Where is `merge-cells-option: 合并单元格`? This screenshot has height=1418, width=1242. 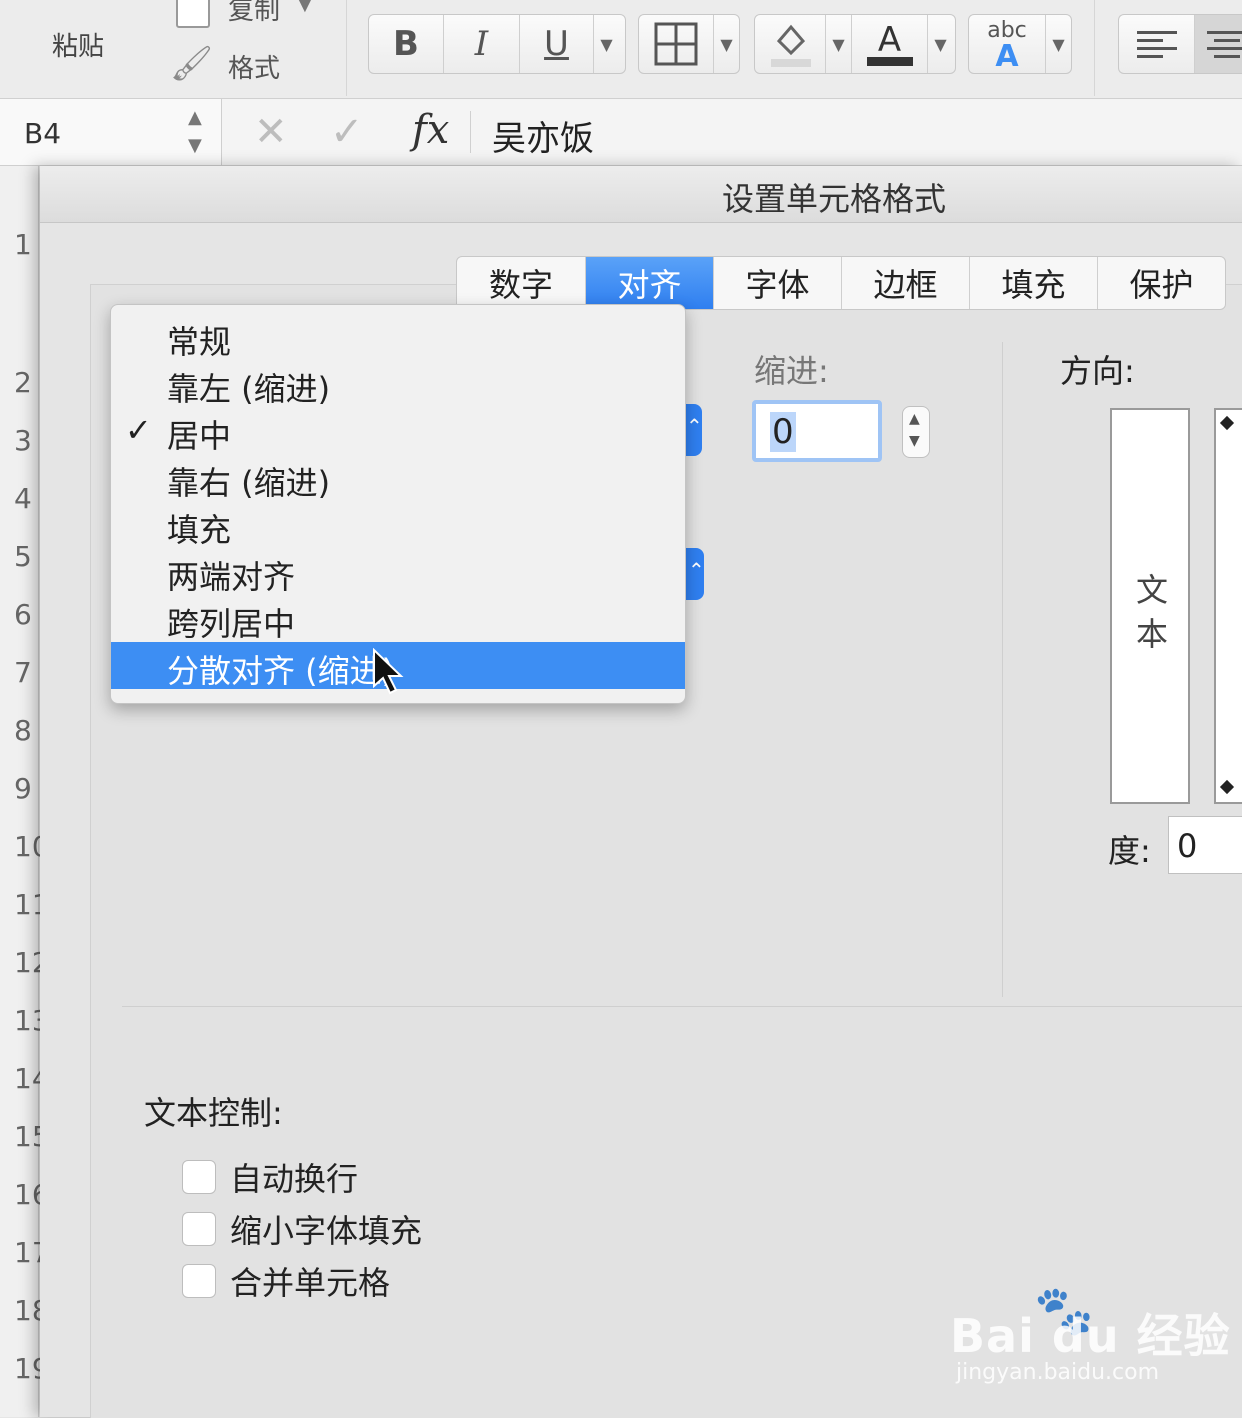
merge-cells-option: 合并单元格 is located at coordinates (286, 1281).